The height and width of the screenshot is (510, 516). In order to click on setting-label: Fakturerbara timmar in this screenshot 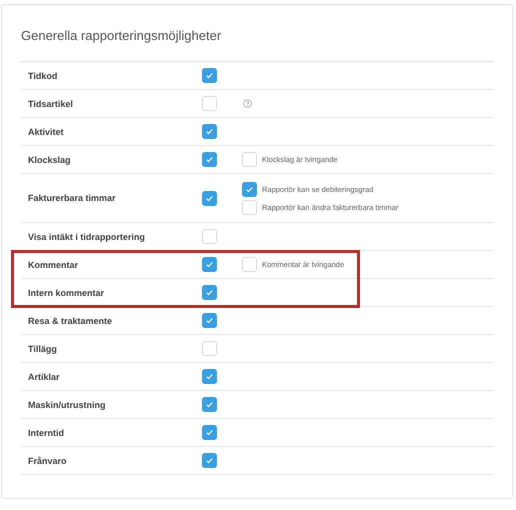, I will do `click(72, 198)`.